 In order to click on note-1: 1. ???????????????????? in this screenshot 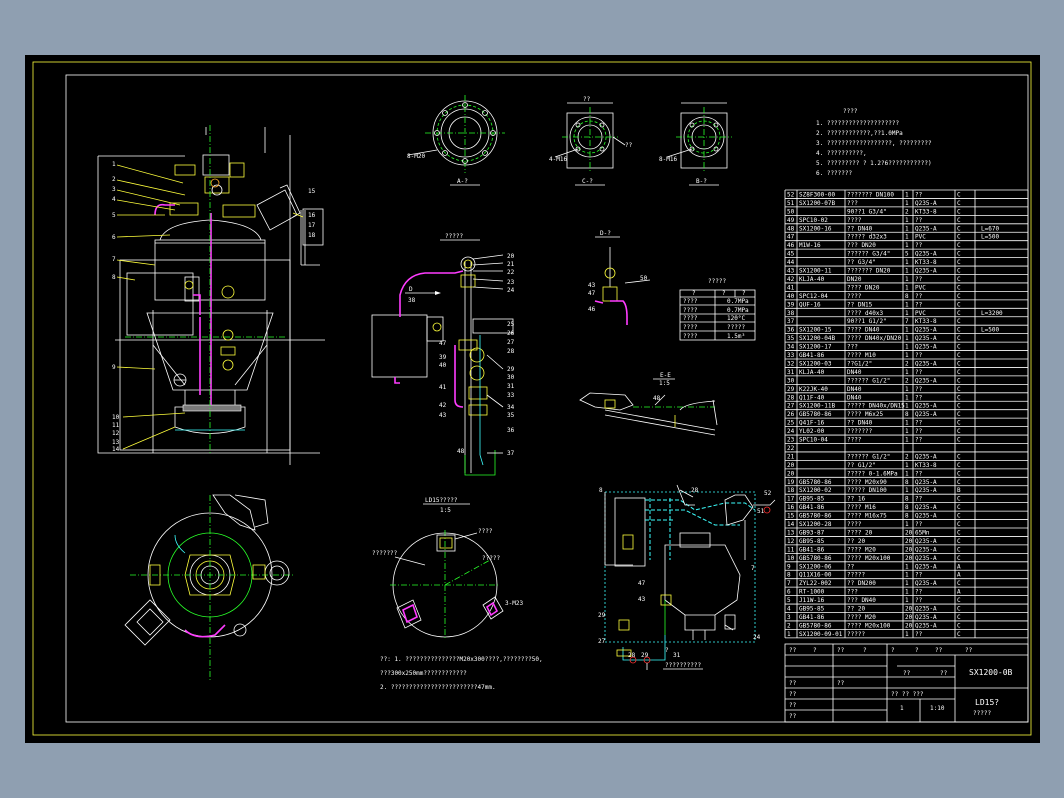, I will do `click(857, 123)`.